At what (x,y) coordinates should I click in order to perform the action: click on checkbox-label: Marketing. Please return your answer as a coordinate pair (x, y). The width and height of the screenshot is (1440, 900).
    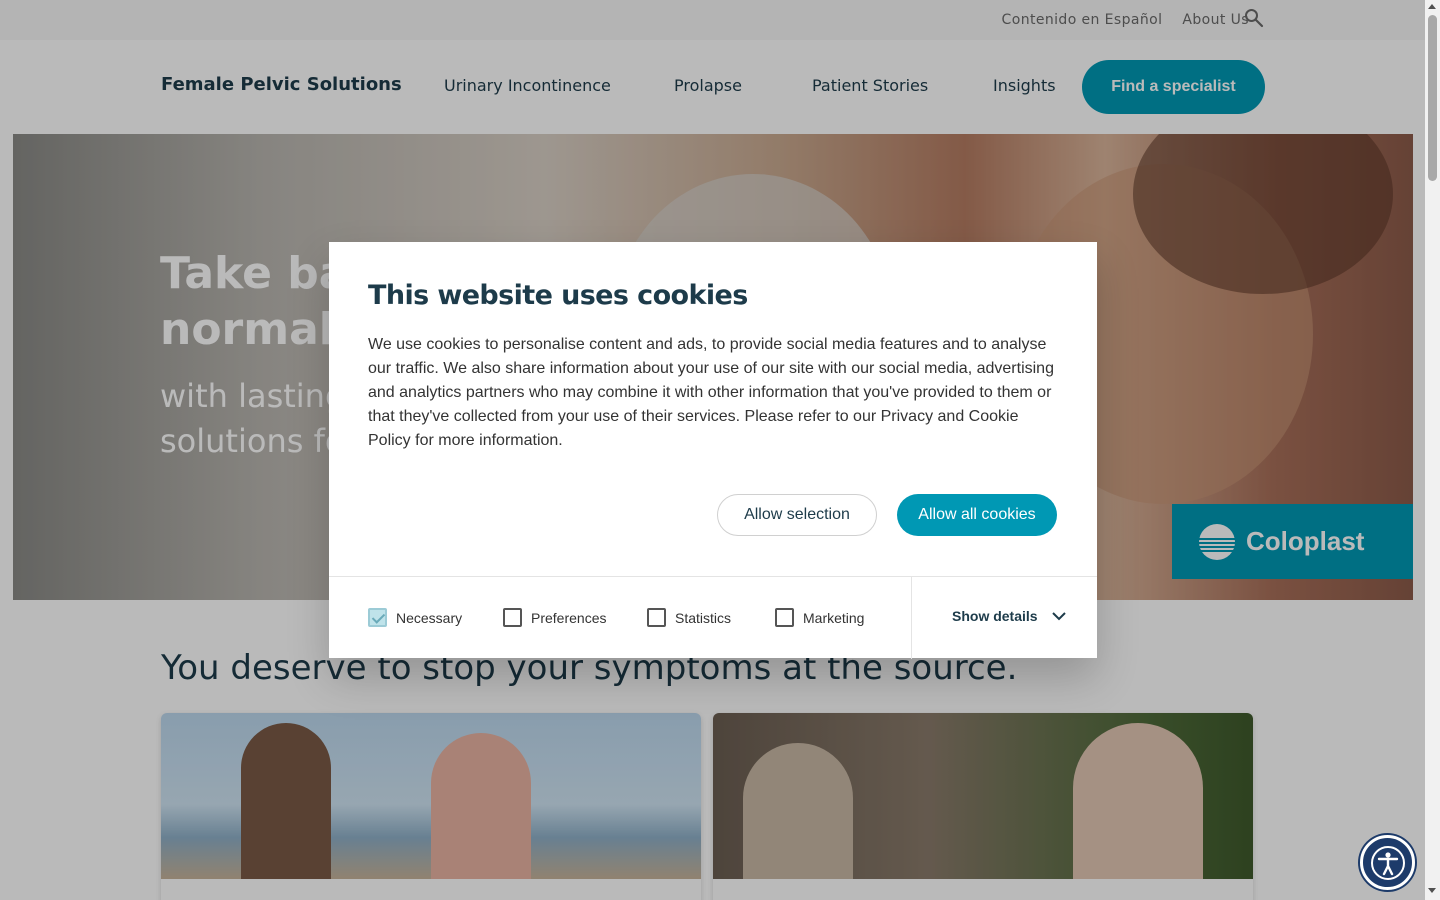
    Looking at the image, I should click on (834, 617).